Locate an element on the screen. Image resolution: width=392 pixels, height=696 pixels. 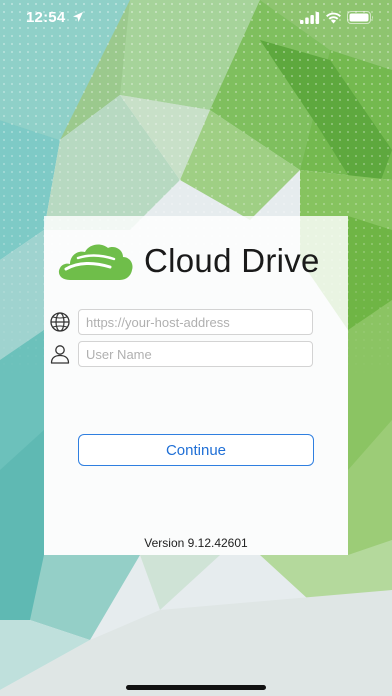
status-bar: 12:54 is located at coordinates (196, 18).